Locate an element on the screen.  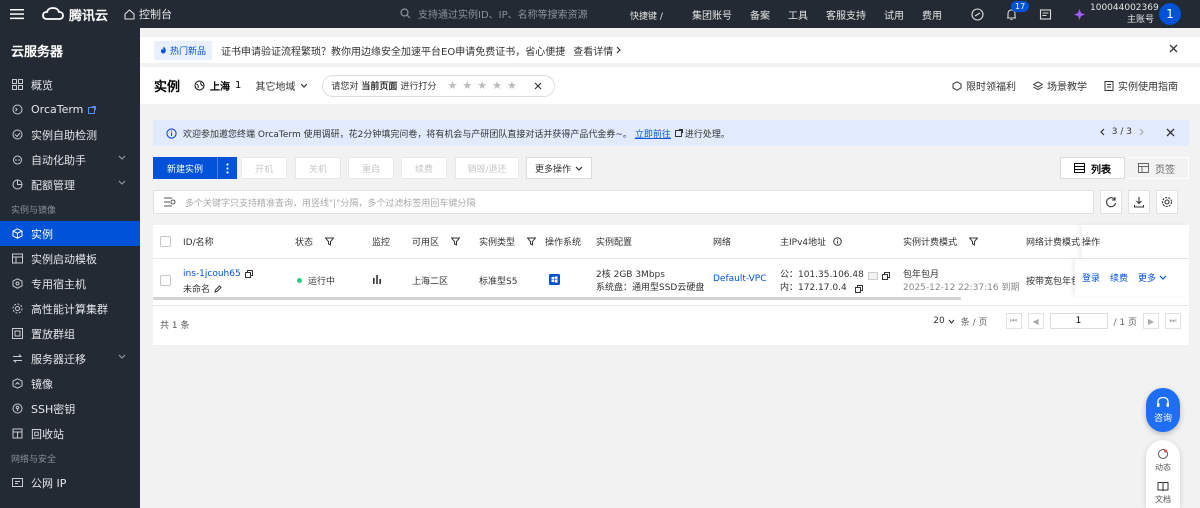
col-header-label: 网络计费模式 is located at coordinates (1053, 243).